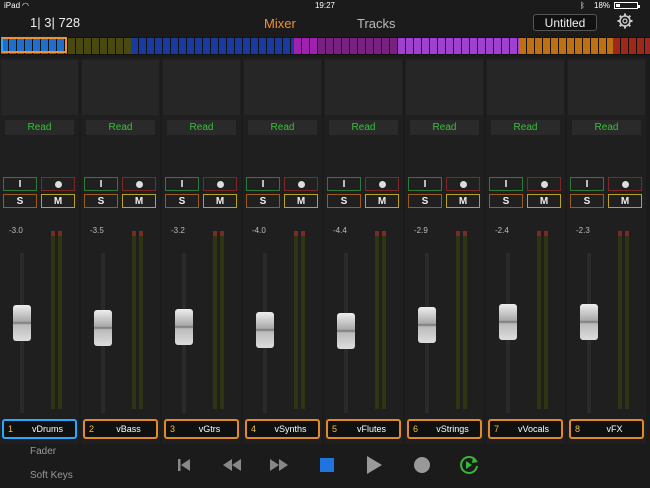 This screenshot has height=488, width=650. Describe the element at coordinates (566, 46) in the screenshot. I see `overview-segment-vocals` at that location.